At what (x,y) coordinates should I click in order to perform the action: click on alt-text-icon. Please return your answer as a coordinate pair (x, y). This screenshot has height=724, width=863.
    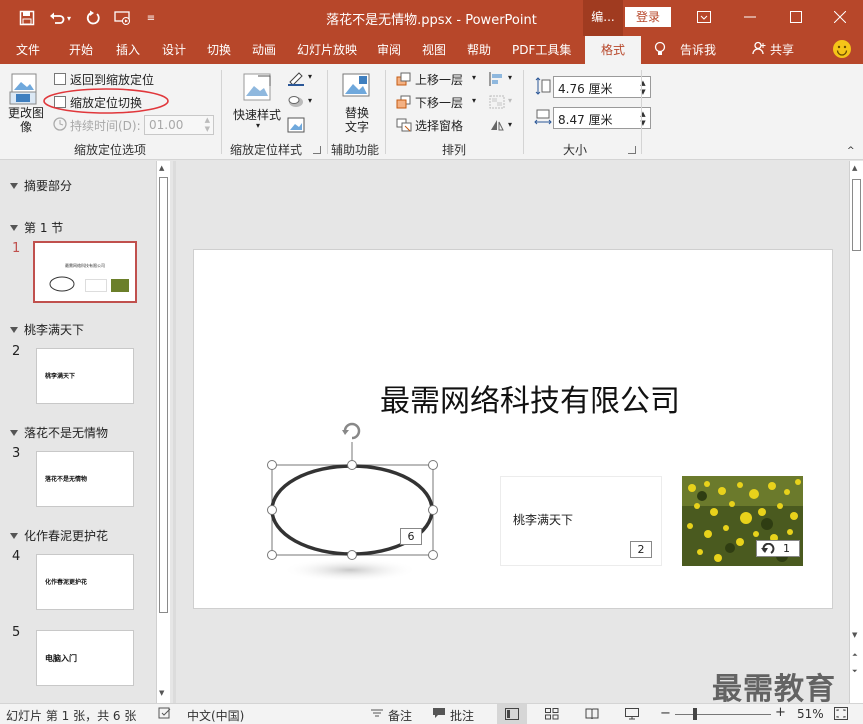
    Looking at the image, I should click on (356, 88).